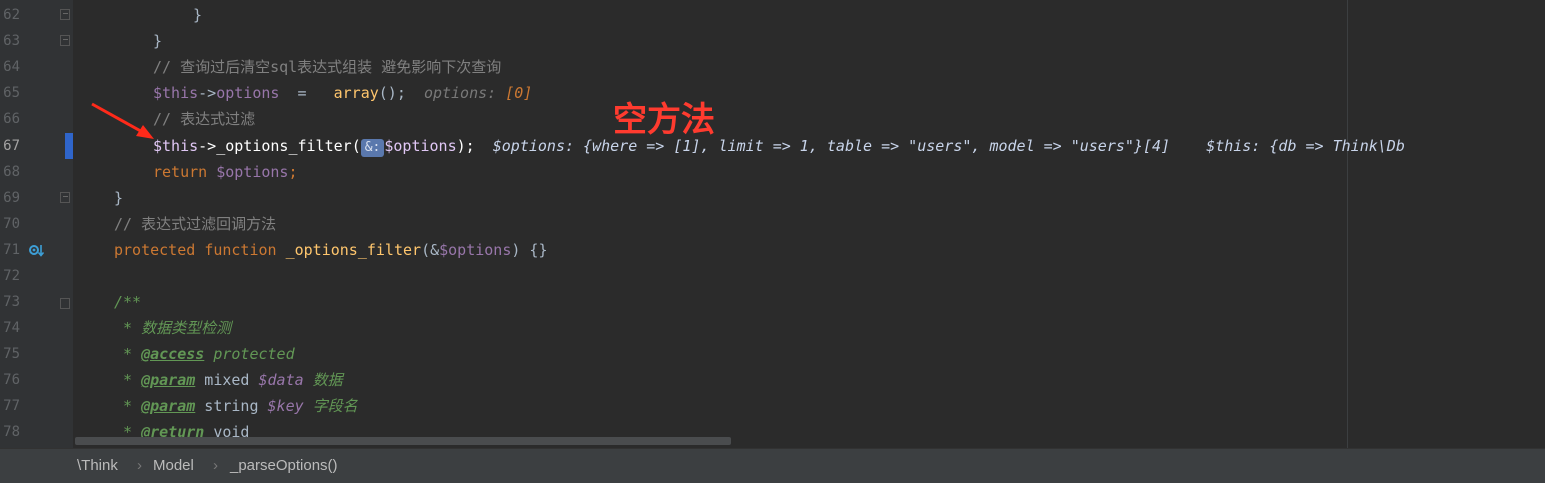 The height and width of the screenshot is (483, 1545). What do you see at coordinates (403, 441) in the screenshot?
I see `horizontal-scrollbar` at bounding box center [403, 441].